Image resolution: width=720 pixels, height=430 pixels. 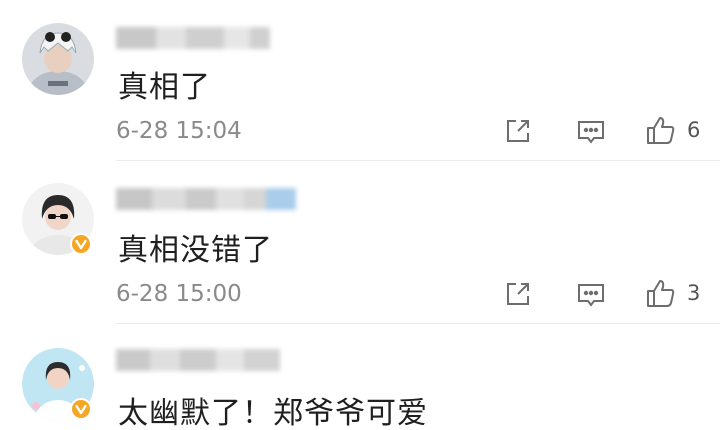 I want to click on like-button: 6, so click(x=672, y=130).